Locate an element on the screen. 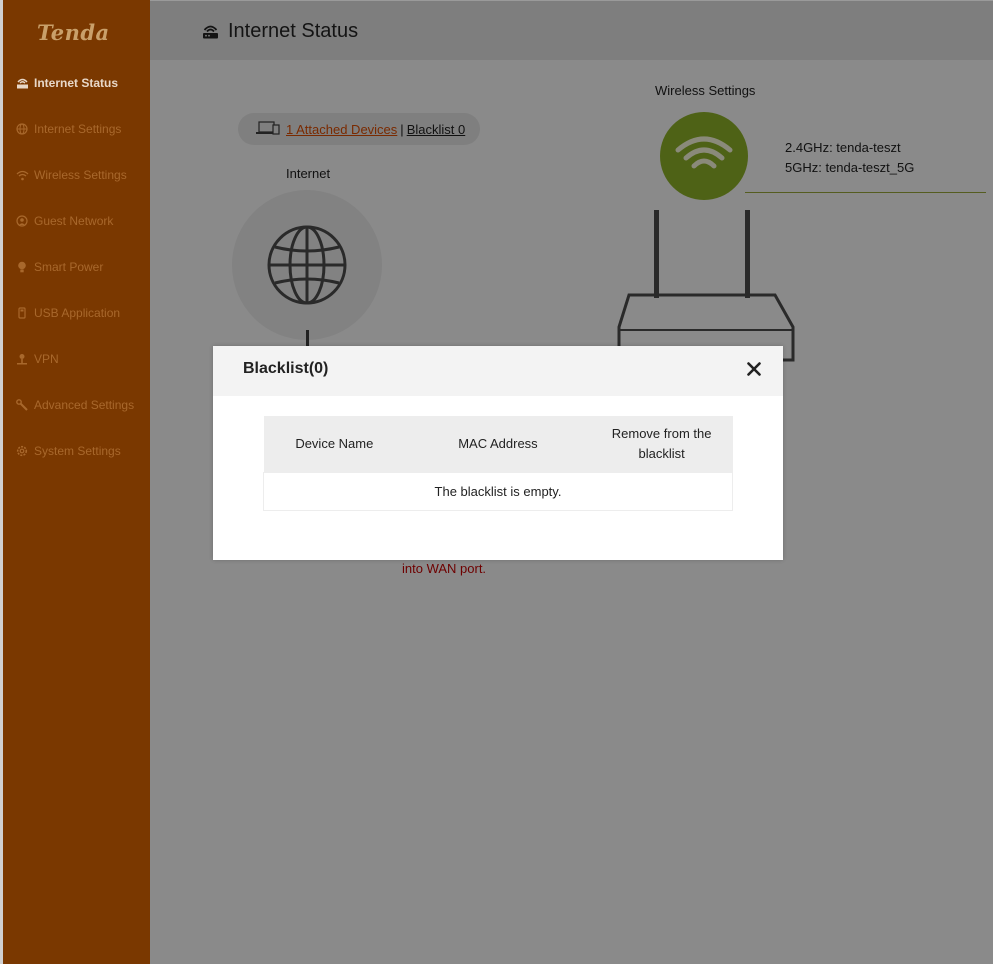 The width and height of the screenshot is (993, 964). sidebar-item-label: System Settings is located at coordinates (77, 451).